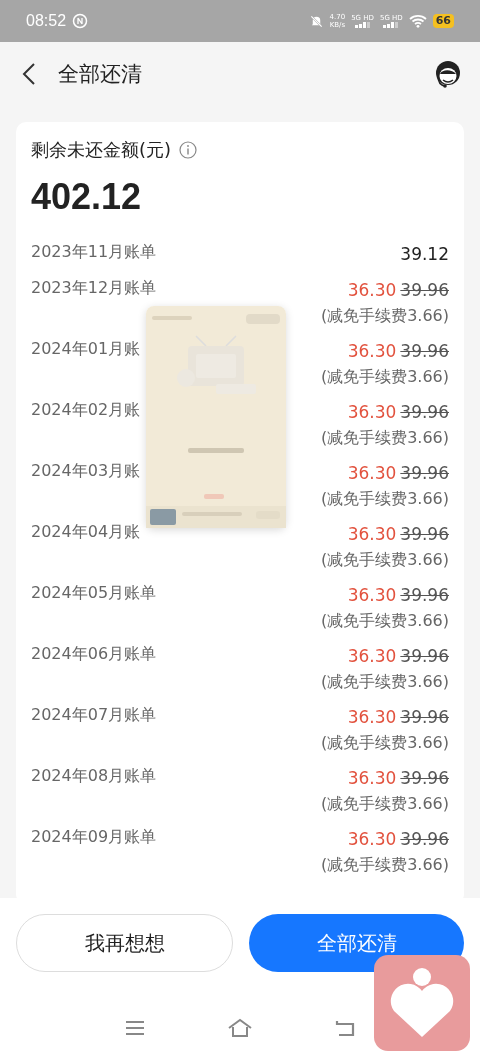  I want to click on home-icon, so click(240, 1028).